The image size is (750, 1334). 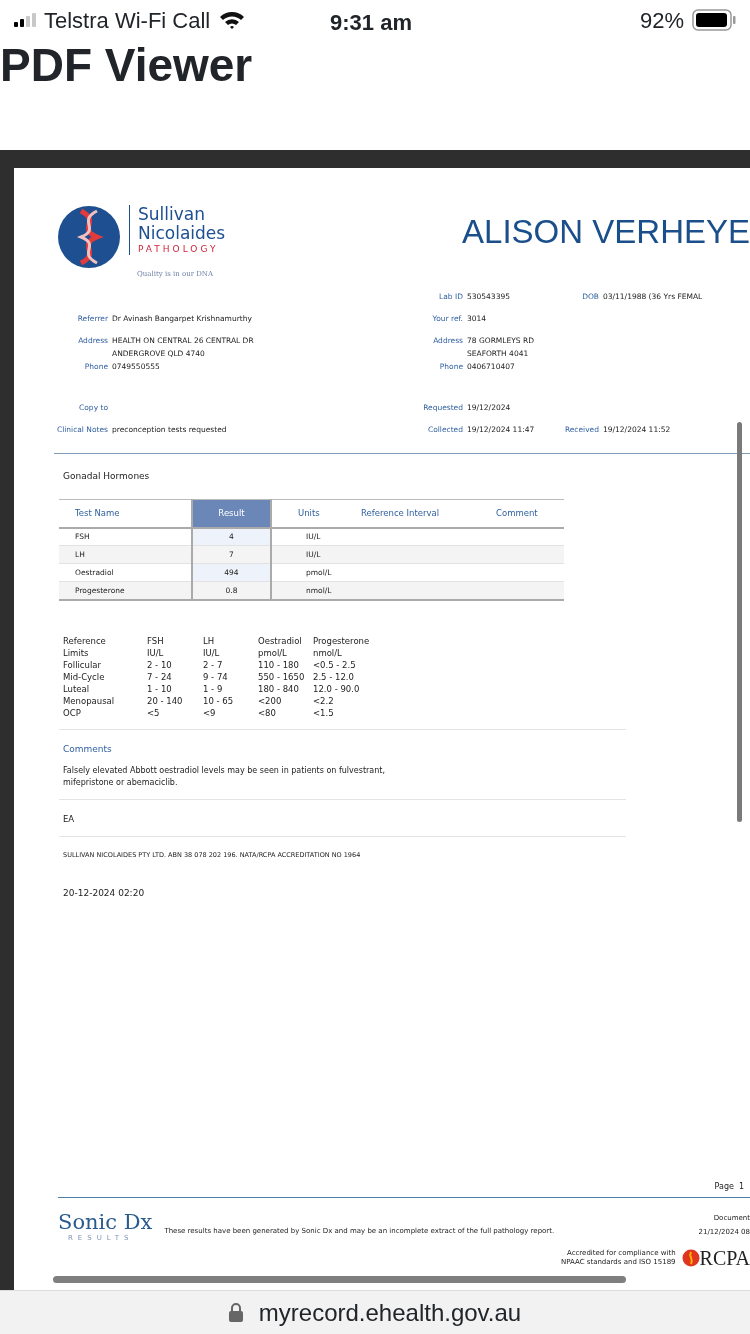 What do you see at coordinates (209, 640) in the screenshot?
I see `reference-text: LH` at bounding box center [209, 640].